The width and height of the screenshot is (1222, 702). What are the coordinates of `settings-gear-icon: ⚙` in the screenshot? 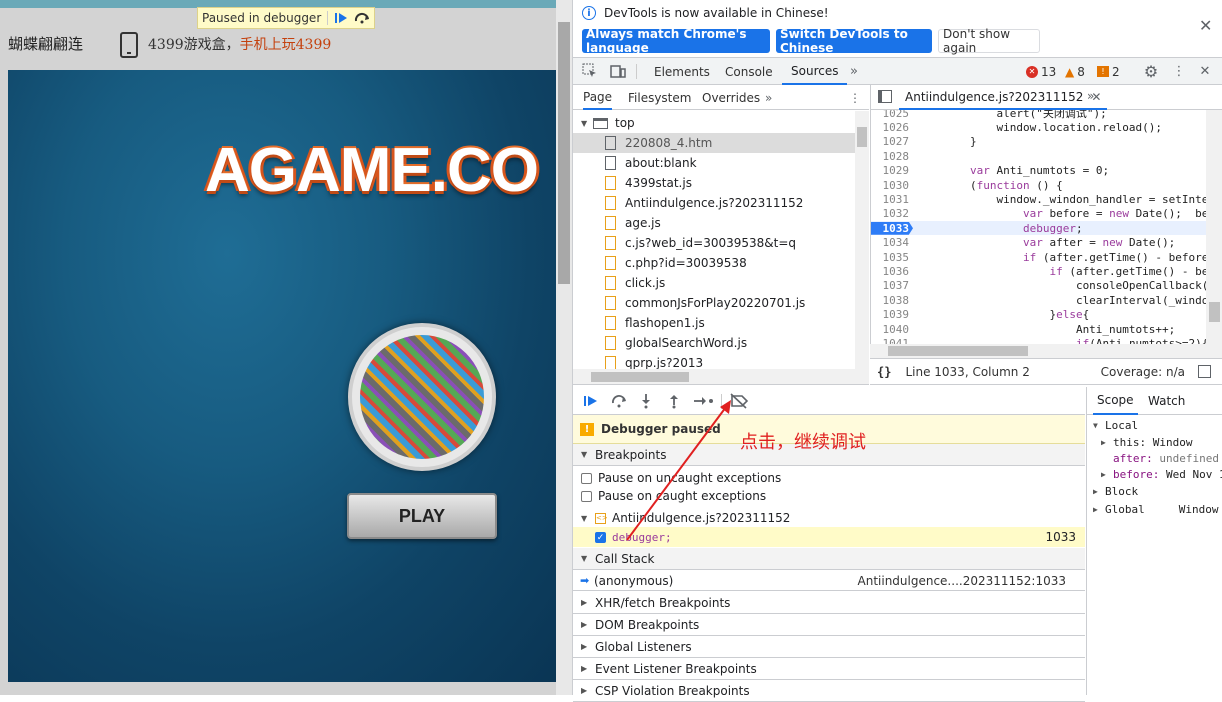 It's located at (1151, 71).